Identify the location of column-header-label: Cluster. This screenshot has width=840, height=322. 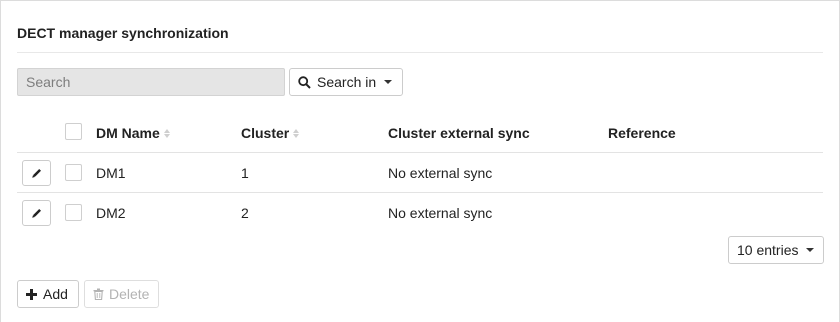
(265, 133).